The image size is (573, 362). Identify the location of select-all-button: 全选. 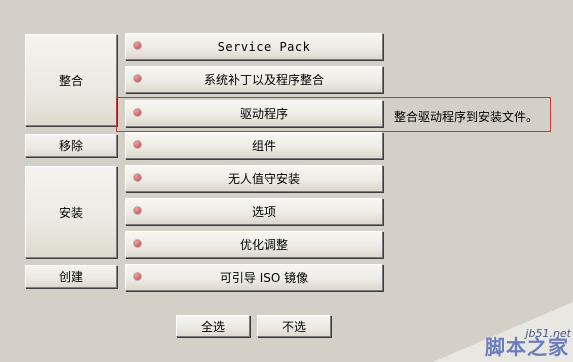
(213, 326).